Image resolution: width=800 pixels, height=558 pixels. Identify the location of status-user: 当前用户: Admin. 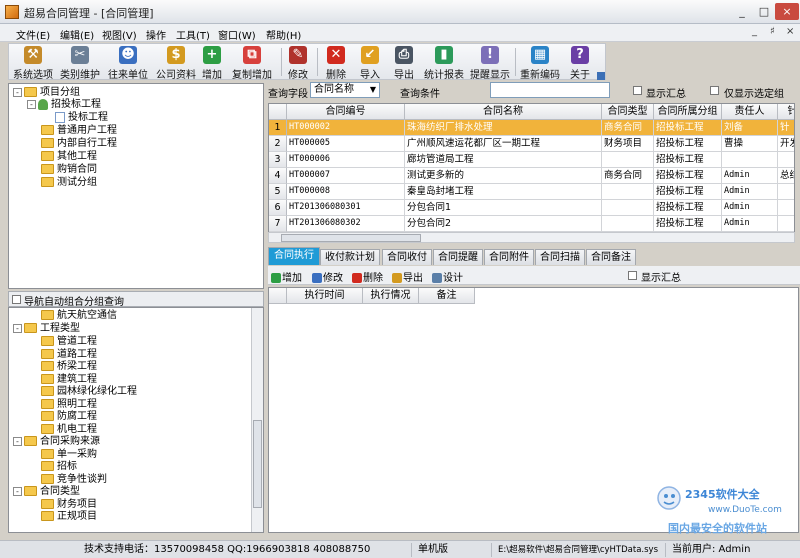
(711, 549).